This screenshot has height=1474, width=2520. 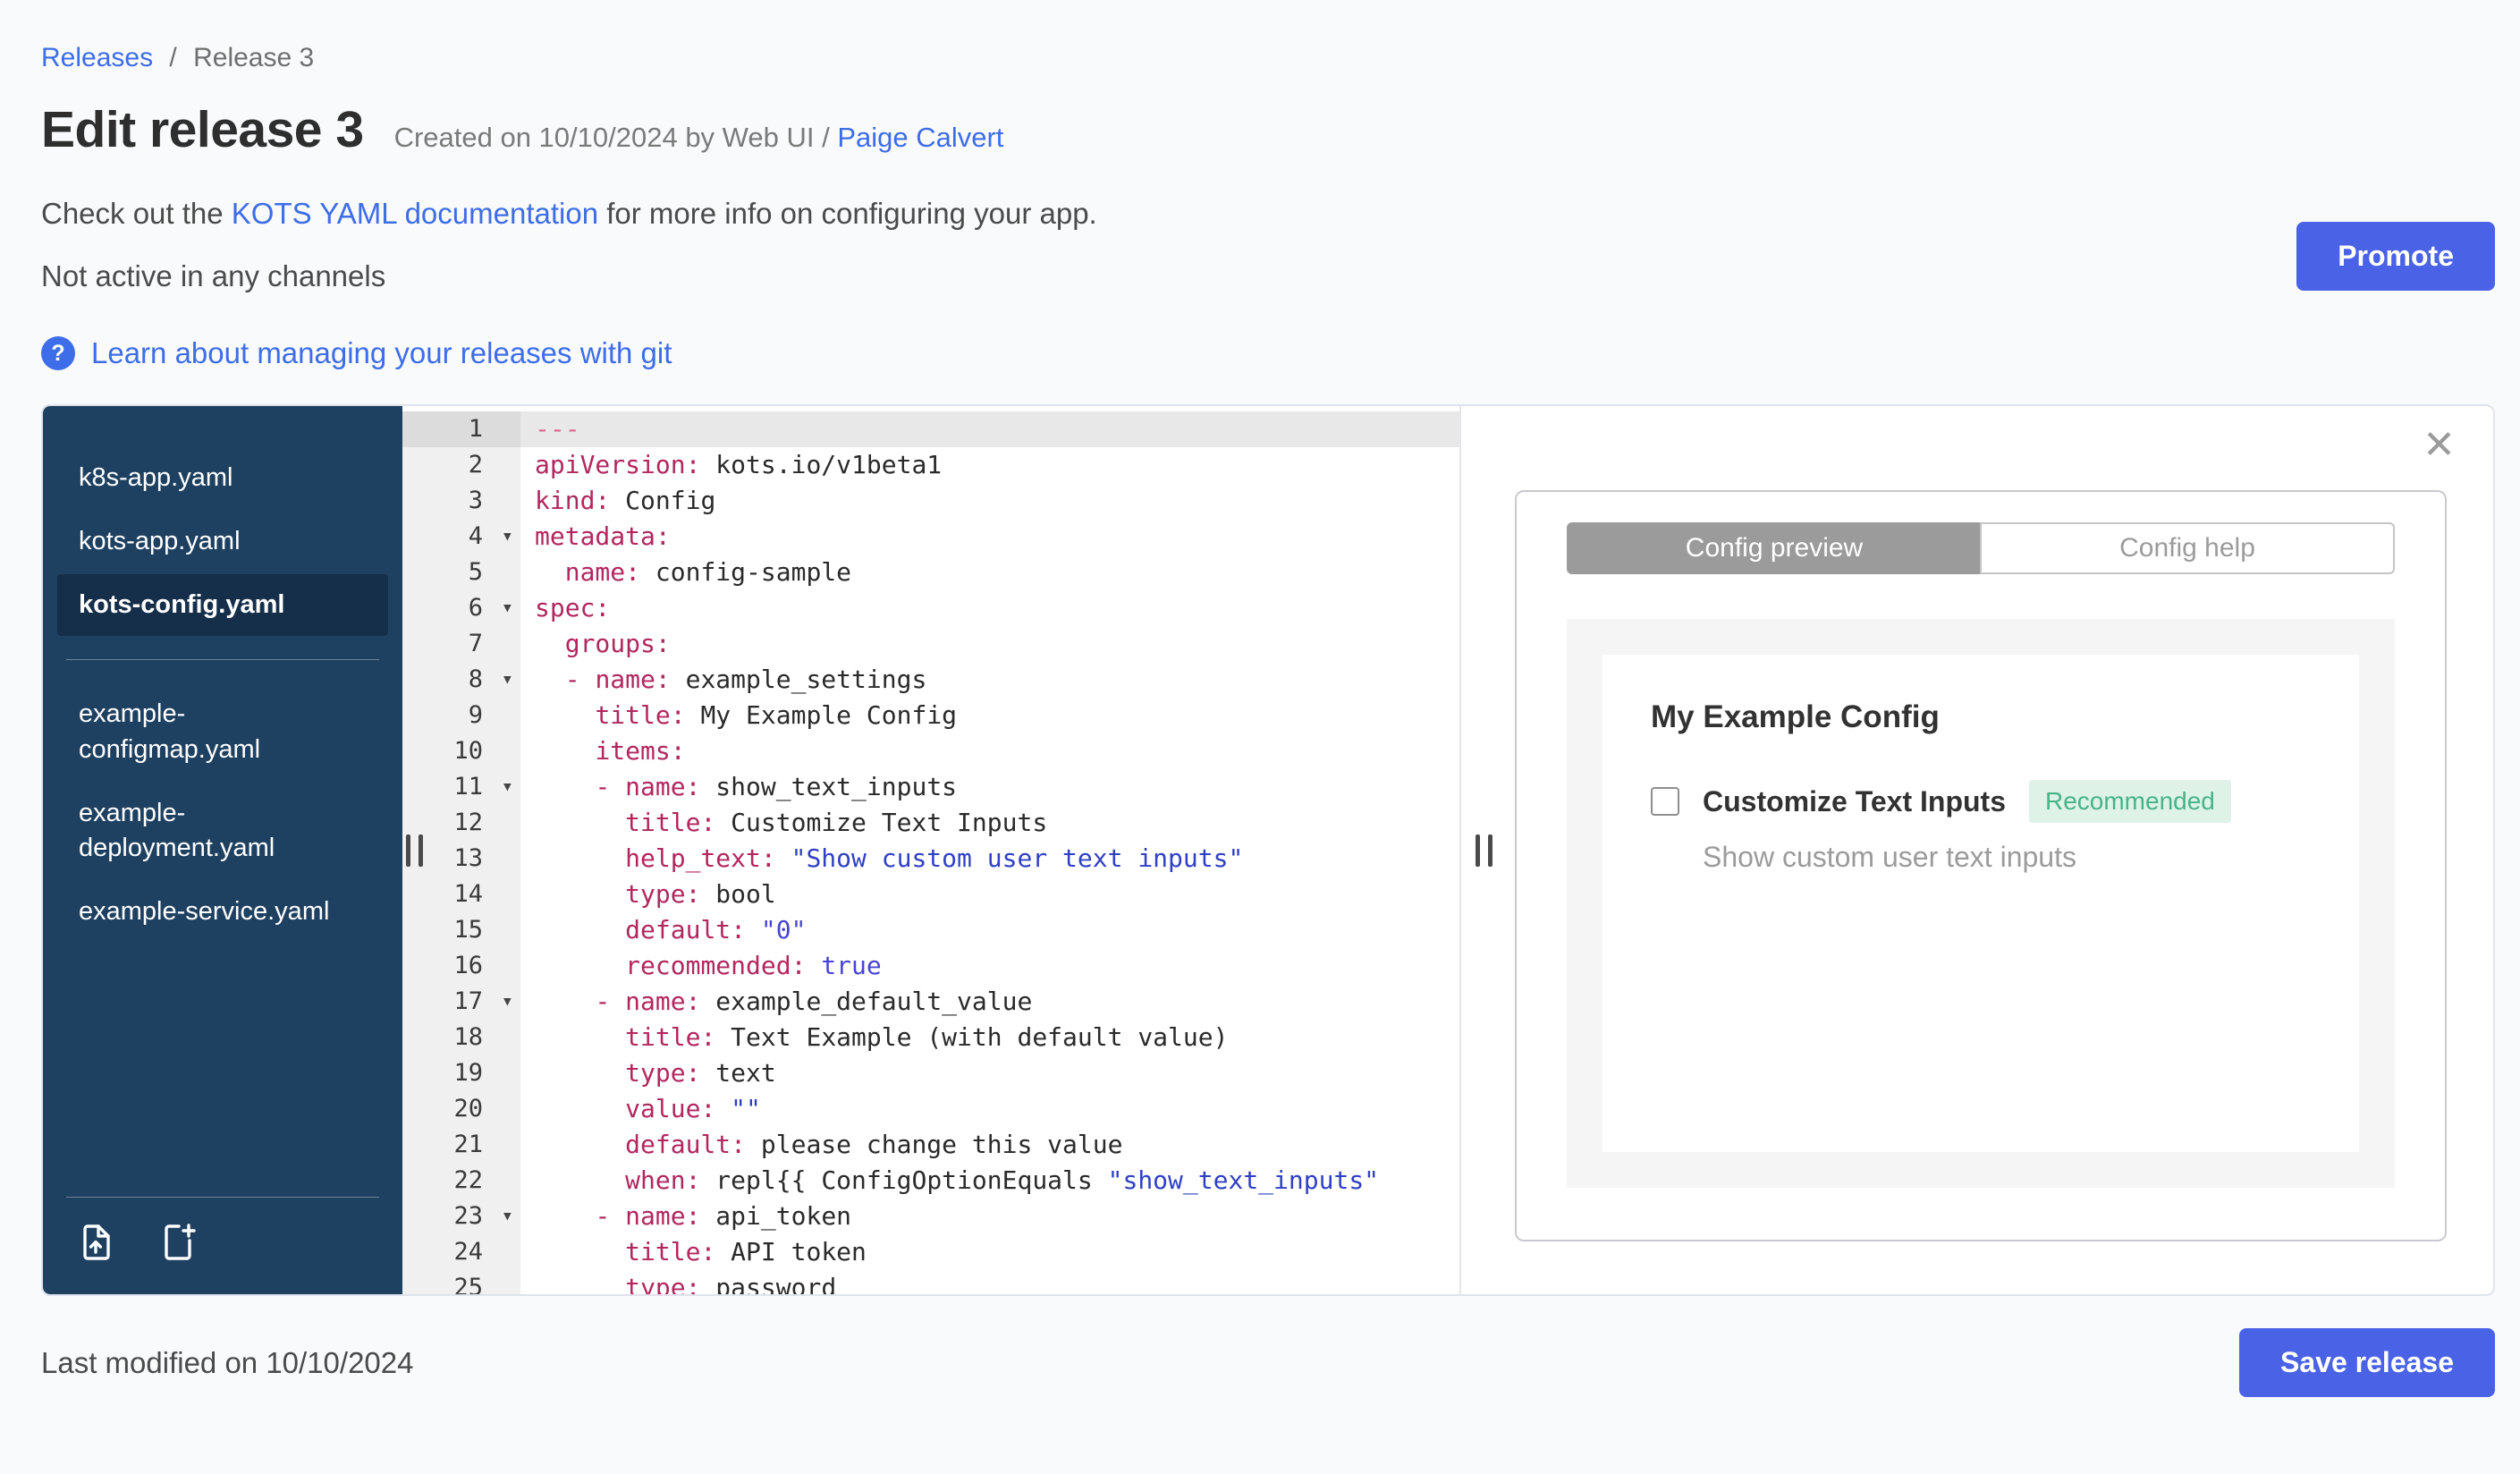 I want to click on sidebar-file-example-configmap.yaml: example-configmap.yaml, so click(x=222, y=731).